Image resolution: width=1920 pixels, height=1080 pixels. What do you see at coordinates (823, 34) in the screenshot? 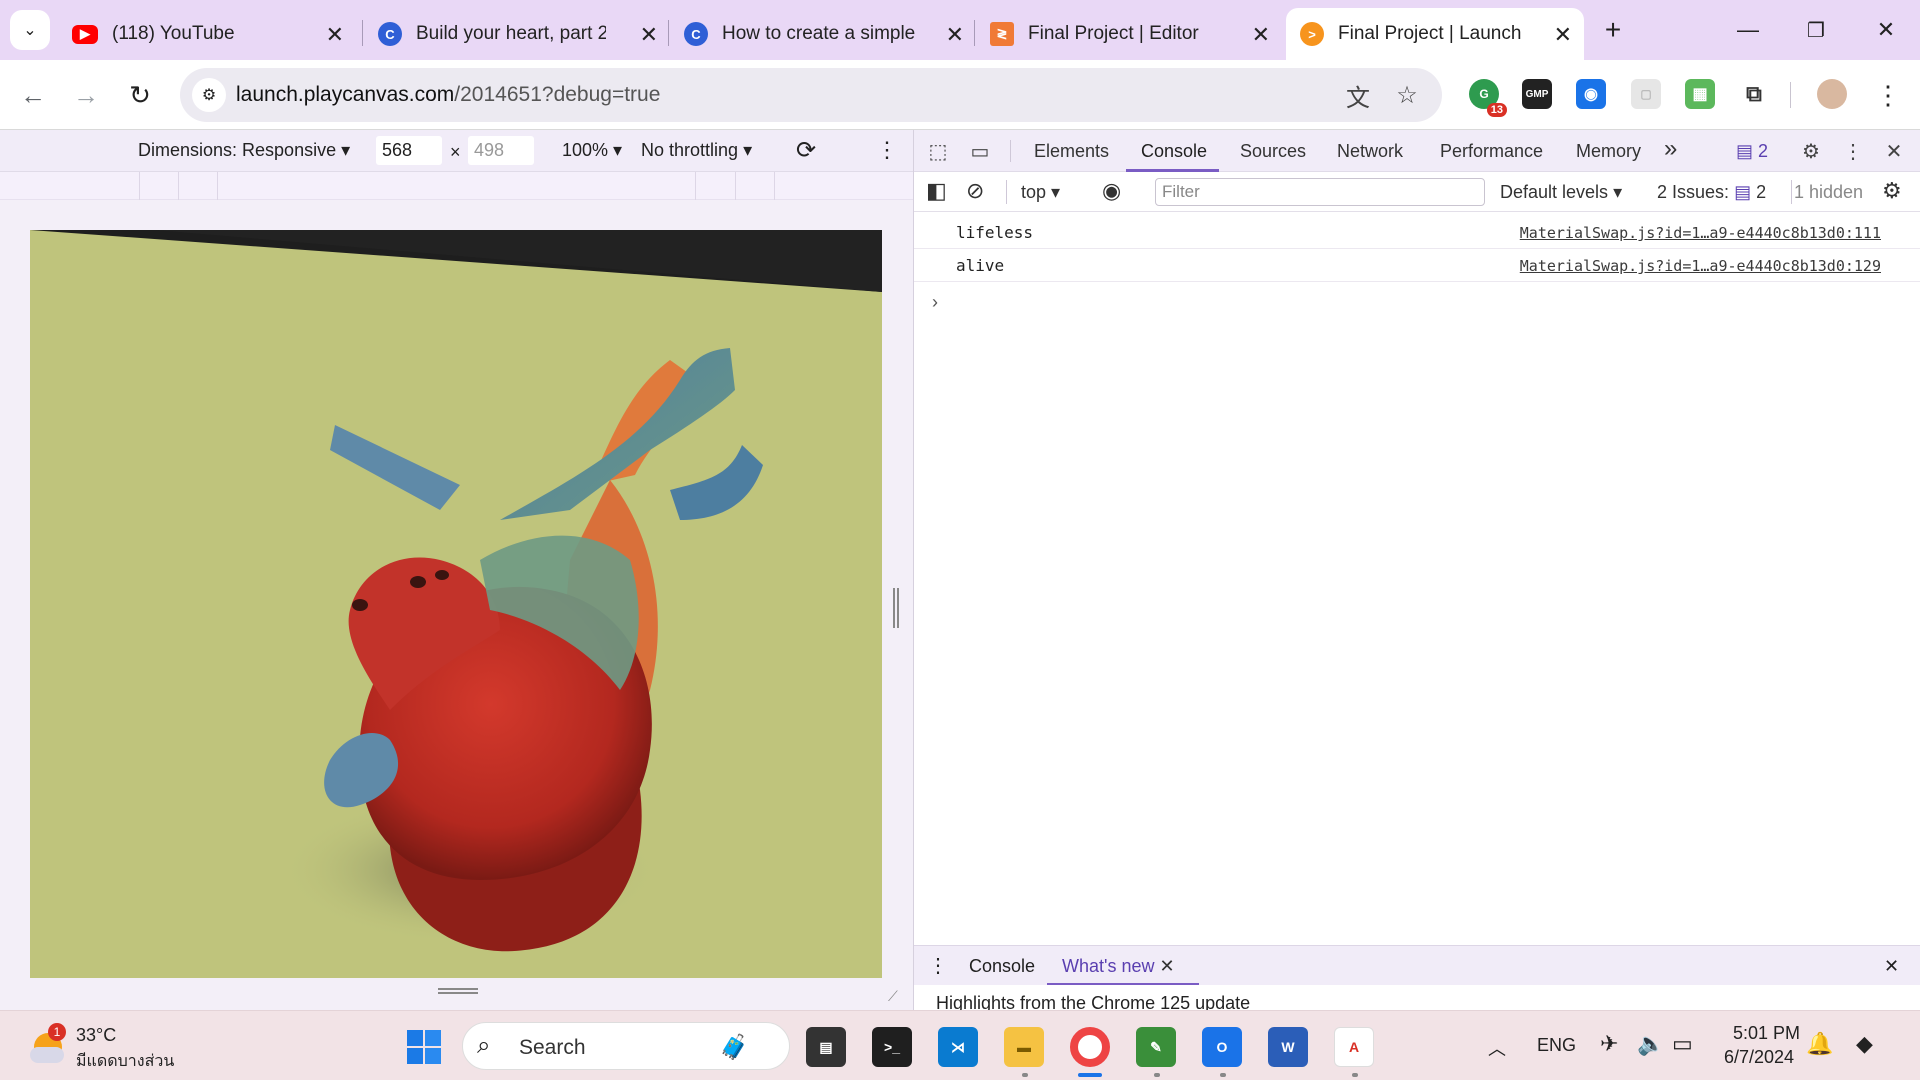
I see `tab-how-to-create: C How to create a simple ap ✕` at bounding box center [823, 34].